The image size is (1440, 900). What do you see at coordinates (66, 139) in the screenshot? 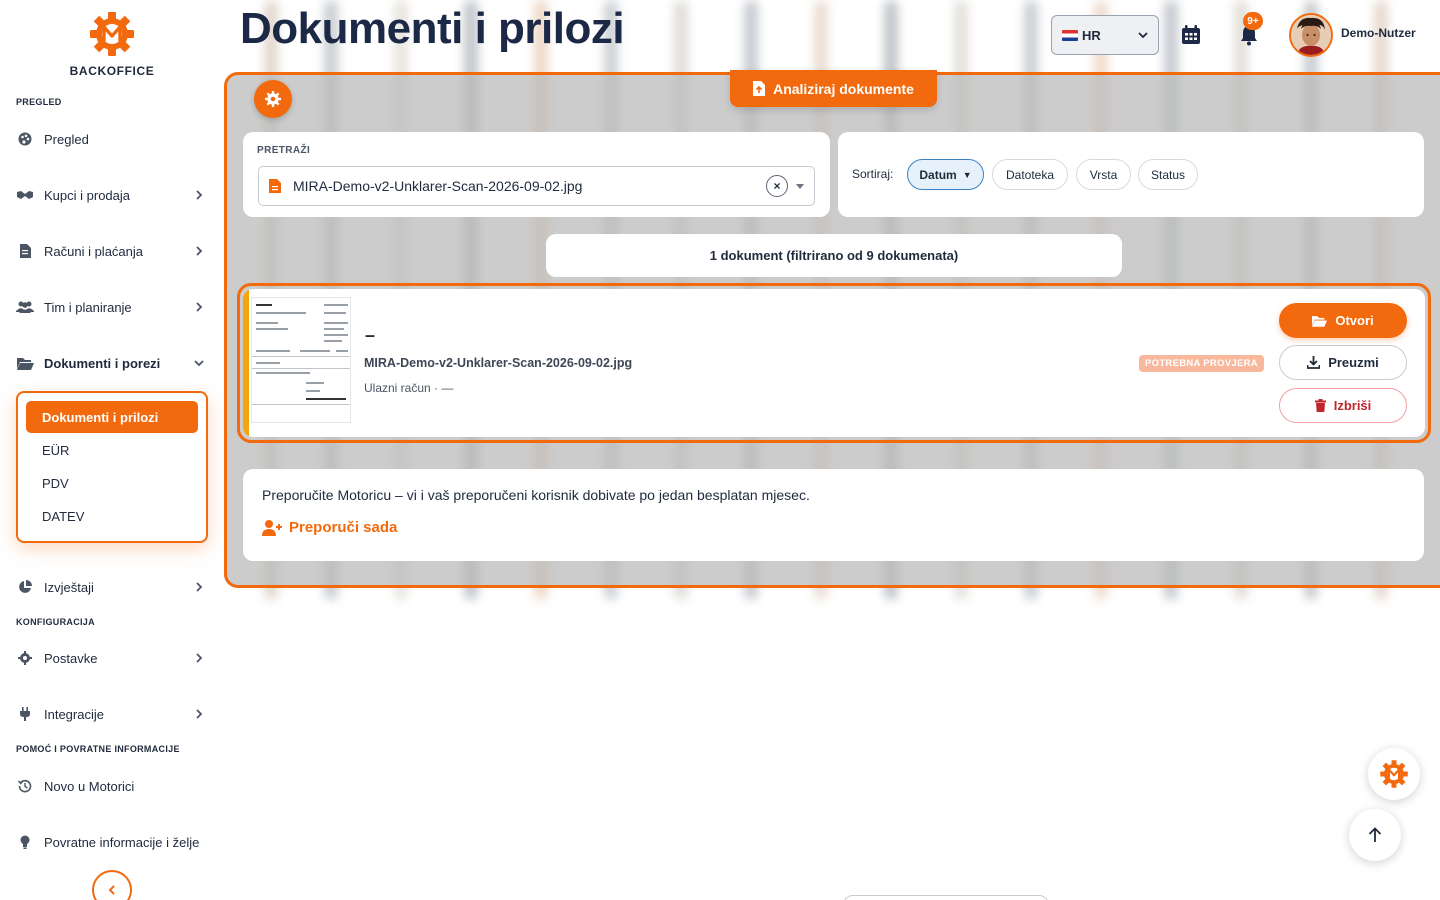
I see `sidebar-item-label: Pregled` at bounding box center [66, 139].